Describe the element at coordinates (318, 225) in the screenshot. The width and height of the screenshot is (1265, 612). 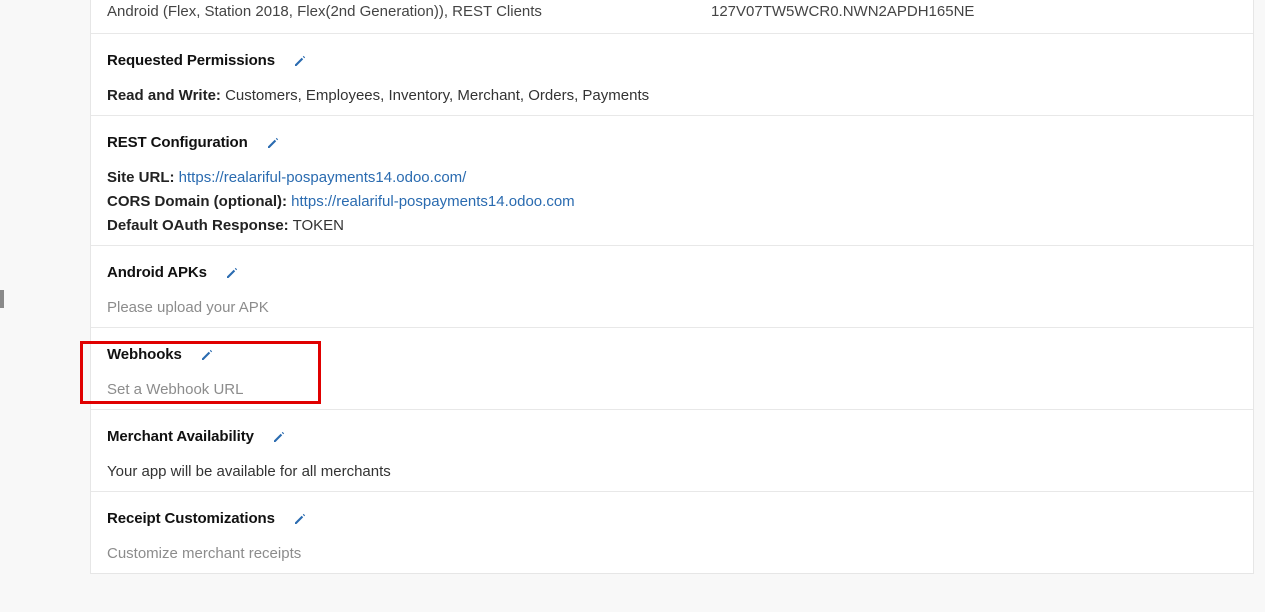
I see `oauth-response-value: TOKEN` at that location.